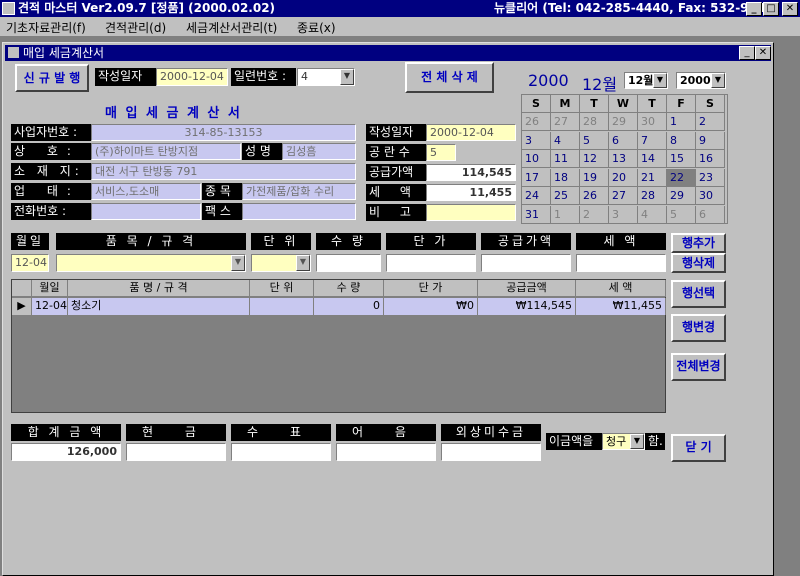 This screenshot has height=576, width=800. Describe the element at coordinates (536, 196) in the screenshot. I see `cal-day: 24` at that location.